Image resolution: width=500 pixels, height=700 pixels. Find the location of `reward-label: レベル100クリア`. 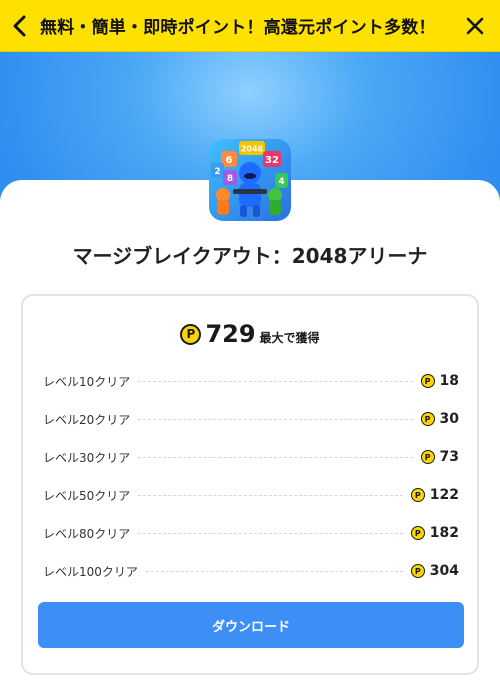

reward-label: レベル100クリア is located at coordinates (90, 571).